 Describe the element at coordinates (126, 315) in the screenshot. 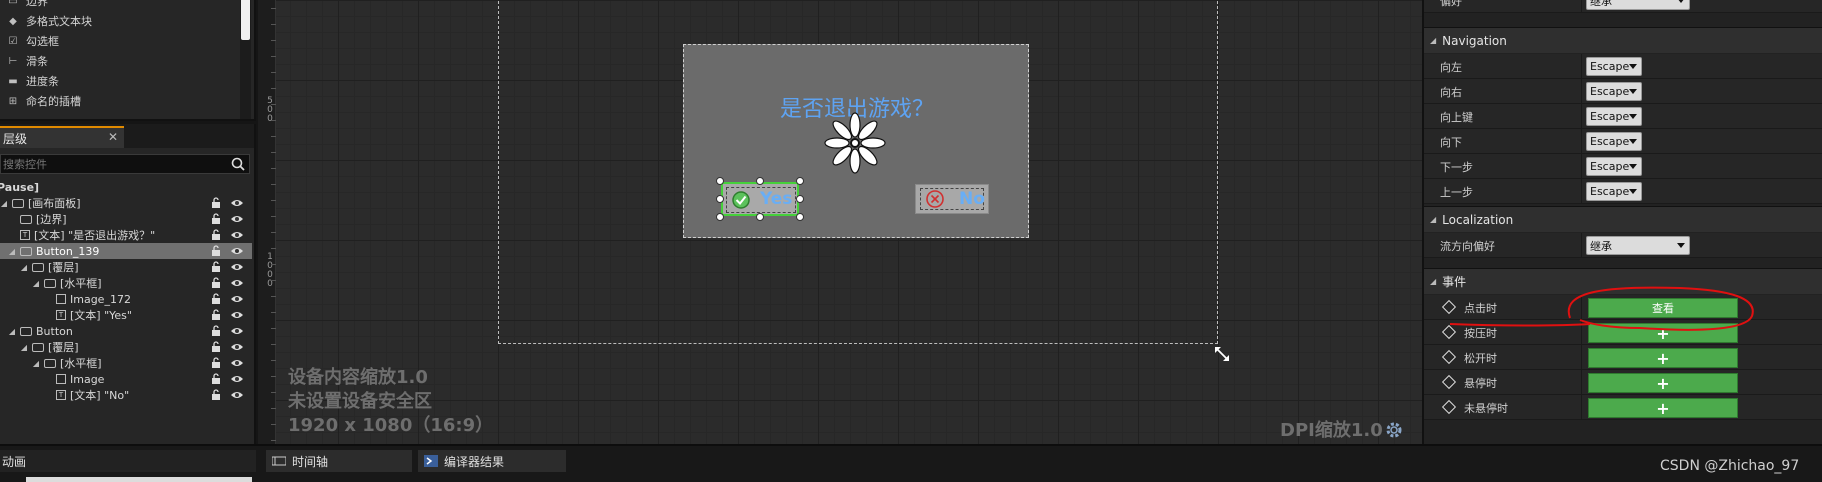

I see `tree-row: T [文本] "Yes"` at that location.